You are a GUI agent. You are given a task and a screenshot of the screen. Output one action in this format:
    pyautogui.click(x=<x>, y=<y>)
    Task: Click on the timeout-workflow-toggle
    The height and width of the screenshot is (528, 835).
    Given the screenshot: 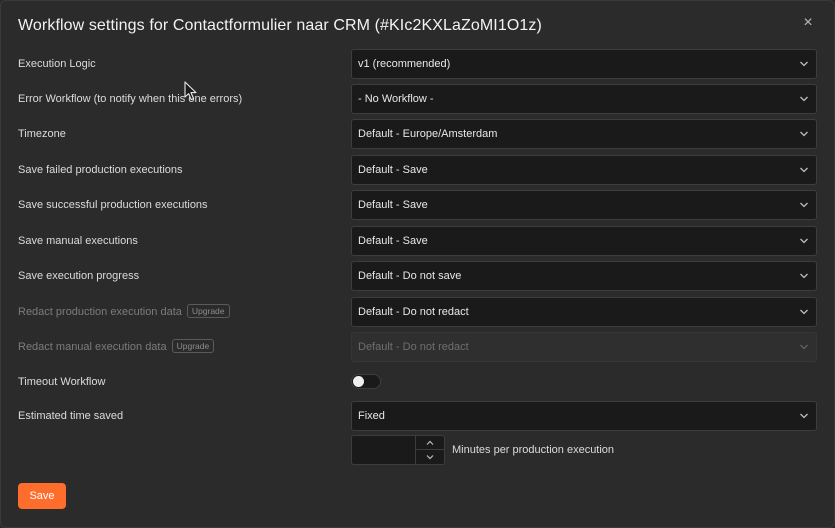 What is the action you would take?
    pyautogui.click(x=366, y=381)
    